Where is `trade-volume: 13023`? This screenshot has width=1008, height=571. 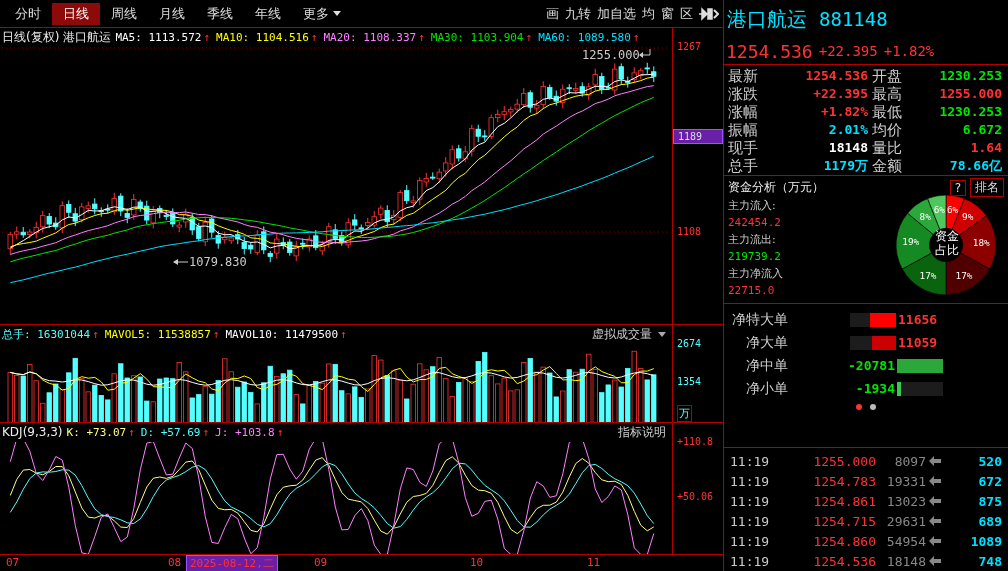 trade-volume: 13023 is located at coordinates (905, 501).